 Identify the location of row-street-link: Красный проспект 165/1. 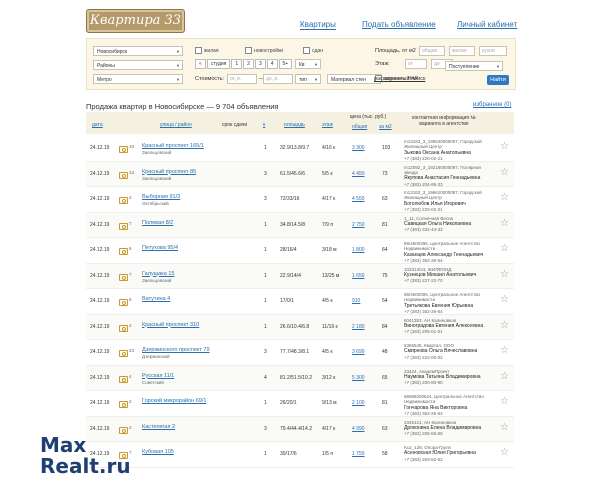
(173, 146).